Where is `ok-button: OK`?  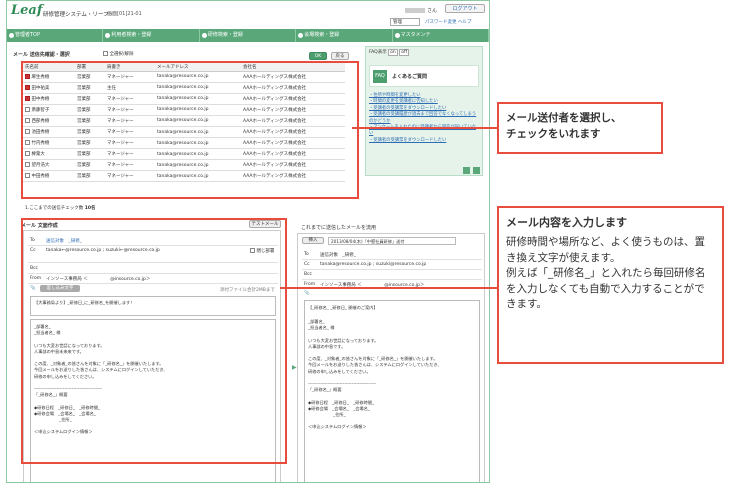 ok-button: OK is located at coordinates (318, 56).